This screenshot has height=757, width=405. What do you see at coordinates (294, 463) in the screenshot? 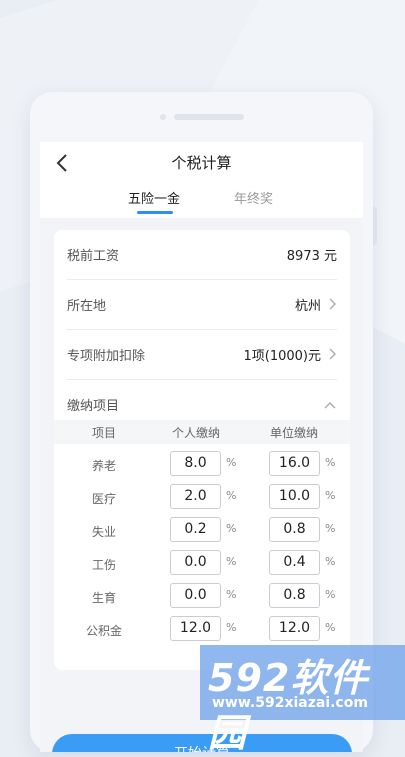
I see `company-rate-input: 16.0` at bounding box center [294, 463].